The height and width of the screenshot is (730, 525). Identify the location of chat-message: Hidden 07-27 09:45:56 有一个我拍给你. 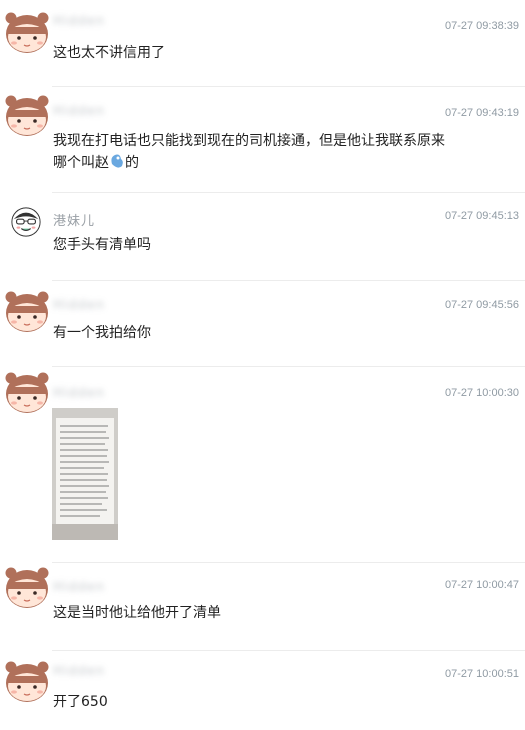
(262, 323).